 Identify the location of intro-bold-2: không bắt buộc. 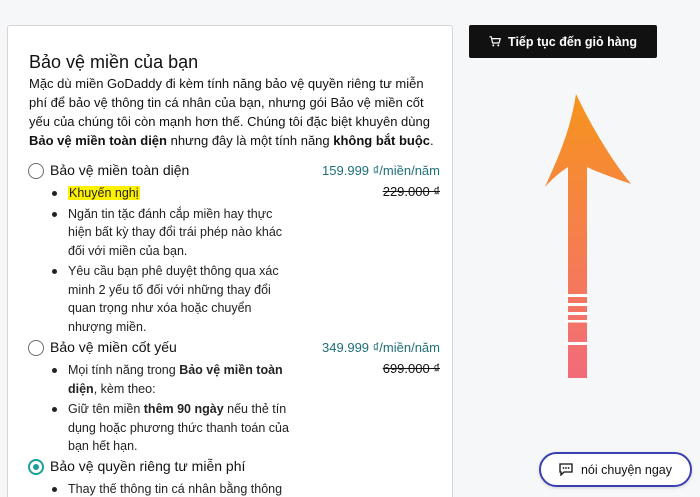
(382, 140).